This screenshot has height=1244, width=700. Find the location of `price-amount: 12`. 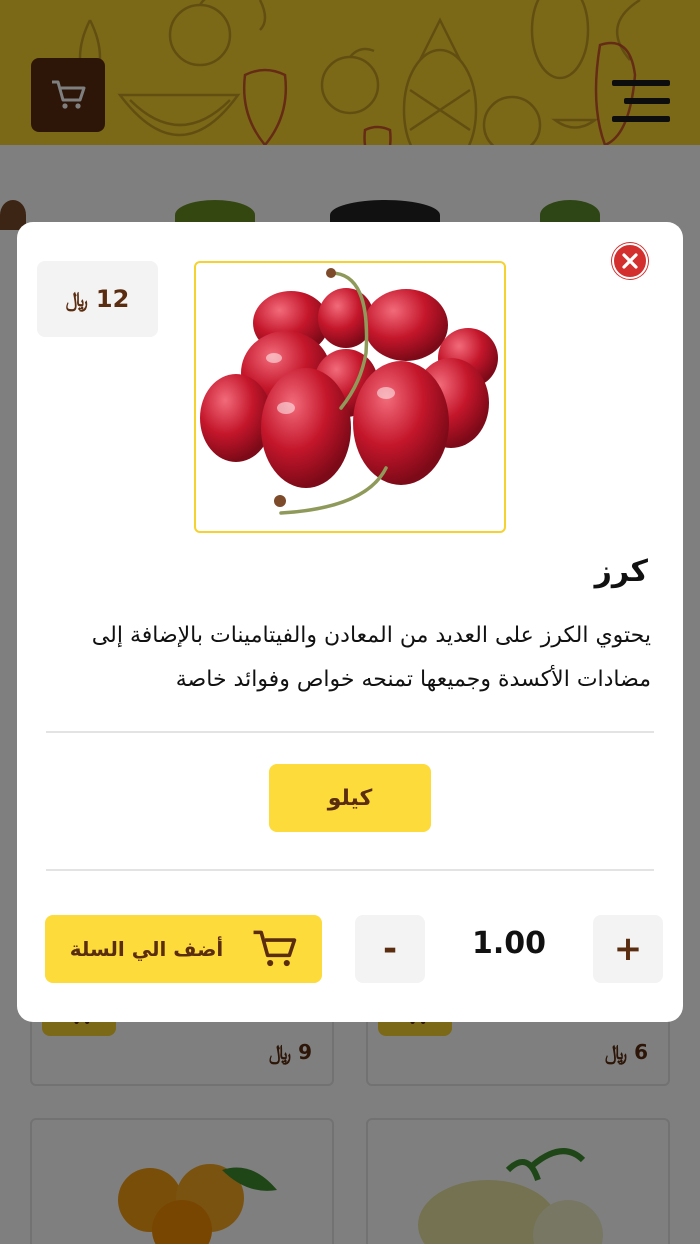

price-amount: 12 is located at coordinates (112, 299).